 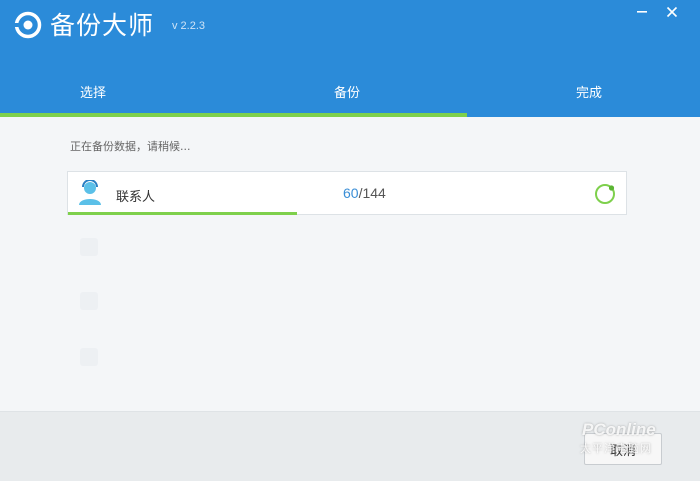 I want to click on app-title: 备份大师, so click(x=102, y=25).